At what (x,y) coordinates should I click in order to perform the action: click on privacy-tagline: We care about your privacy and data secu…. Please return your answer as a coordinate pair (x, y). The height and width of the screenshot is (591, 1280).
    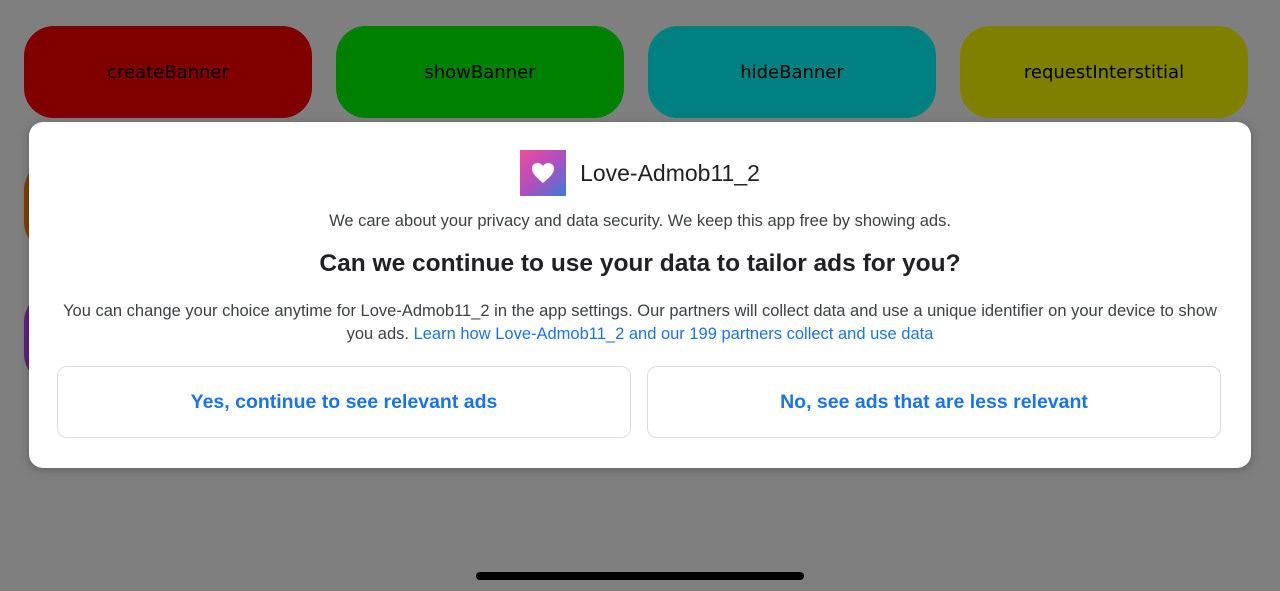
    Looking at the image, I should click on (640, 221).